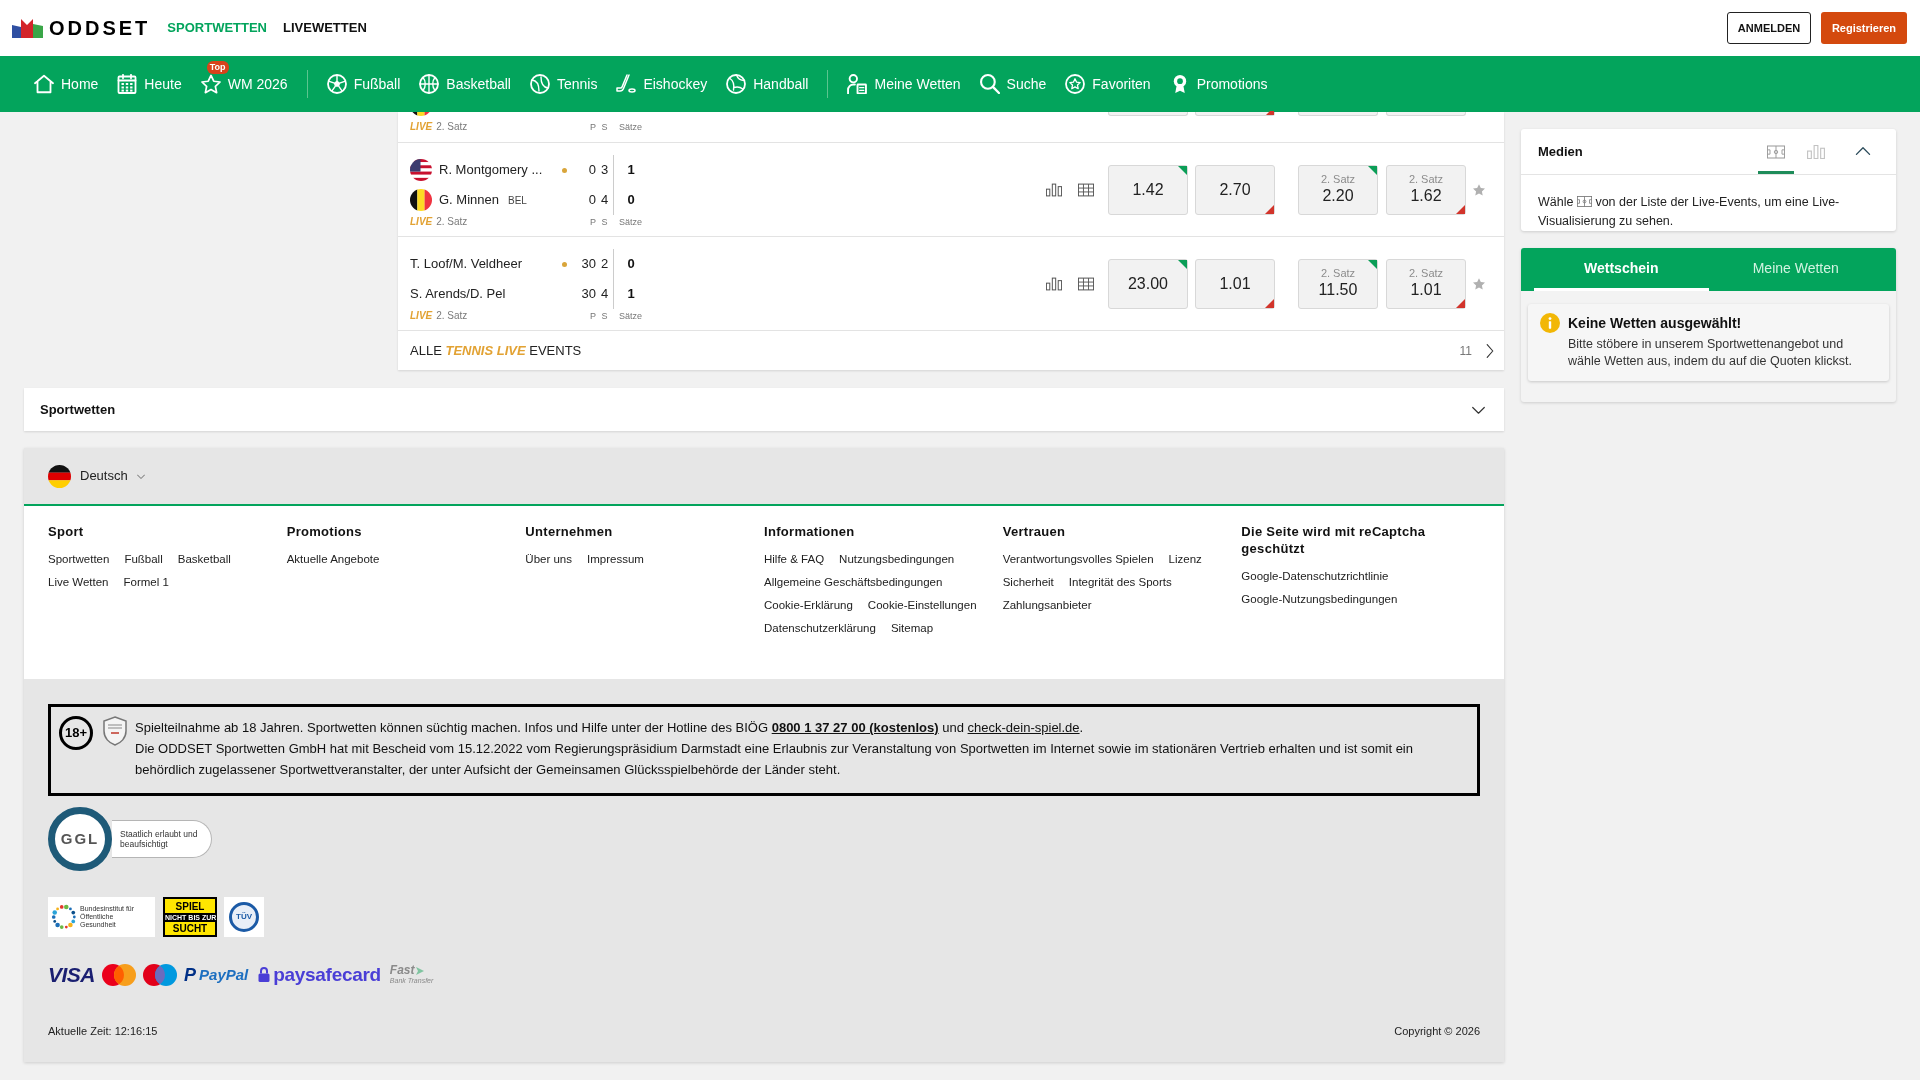  I want to click on footer-link: Verantwortungsvolles Spielen, so click(1078, 559).